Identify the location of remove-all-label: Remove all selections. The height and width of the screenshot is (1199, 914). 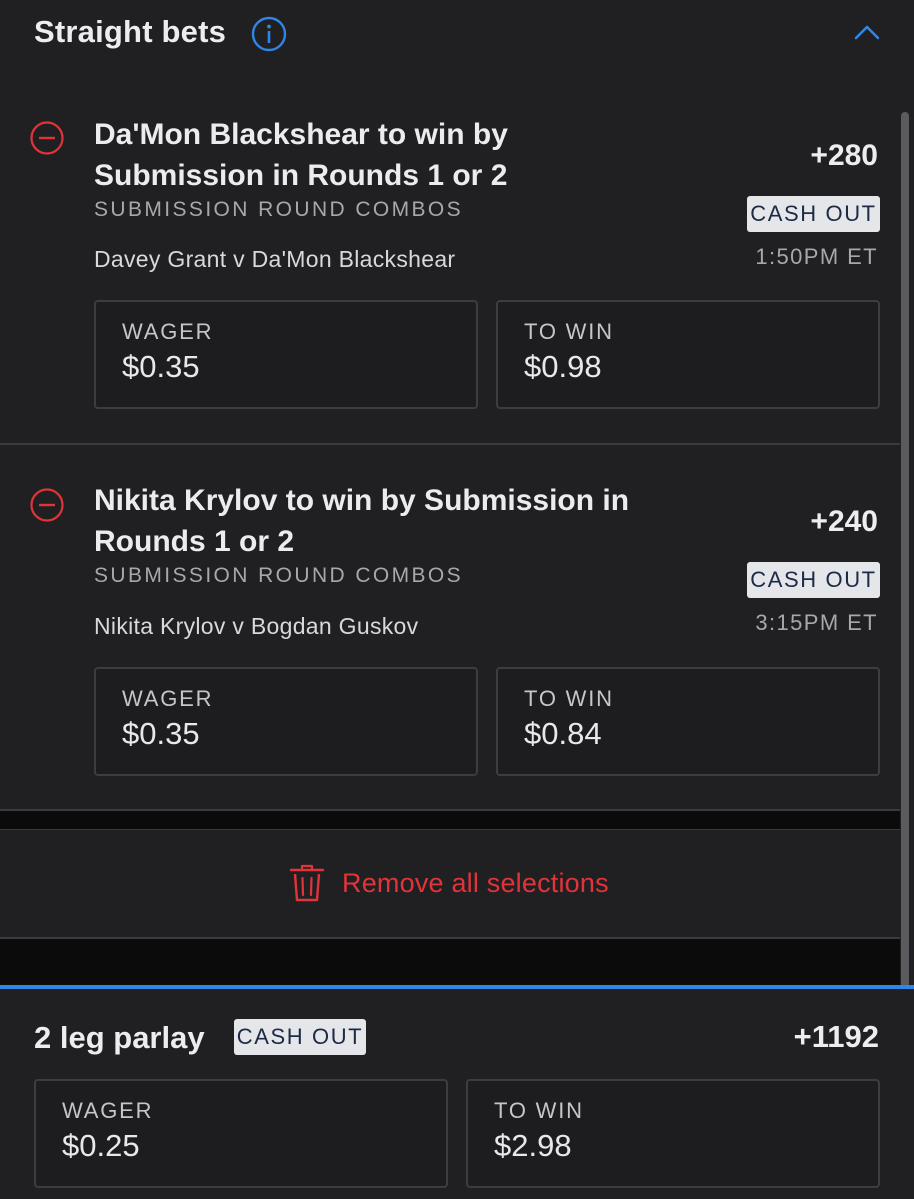
(475, 883).